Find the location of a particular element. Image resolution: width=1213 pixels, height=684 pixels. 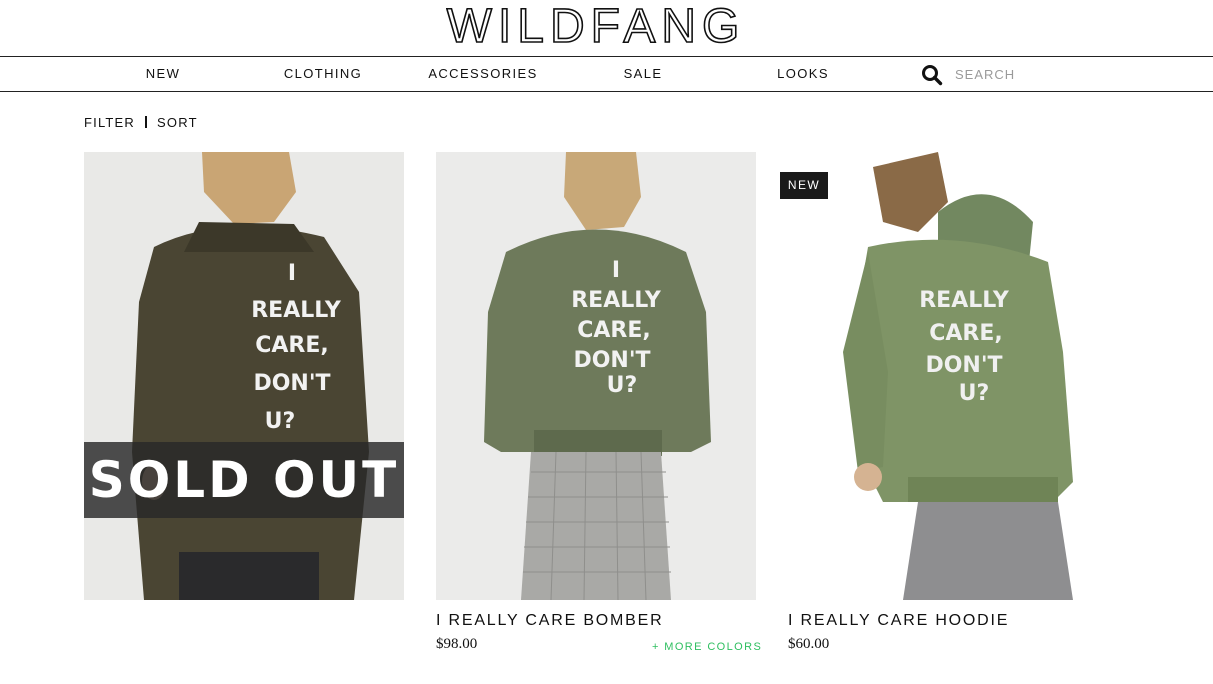

main-nav: NEW CLOTHING ACCESSORIES SALE LOOKS is located at coordinates (606, 74).